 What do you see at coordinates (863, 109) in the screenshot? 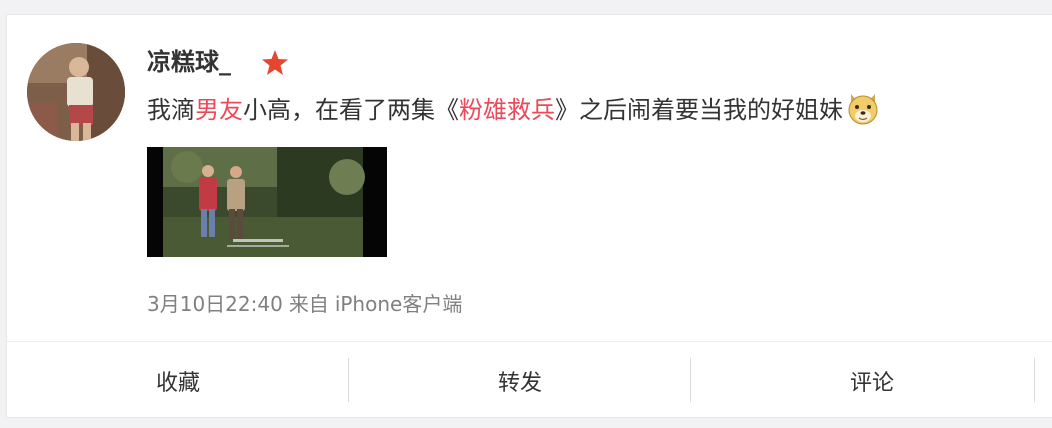
I see `doge-emoji-icon` at bounding box center [863, 109].